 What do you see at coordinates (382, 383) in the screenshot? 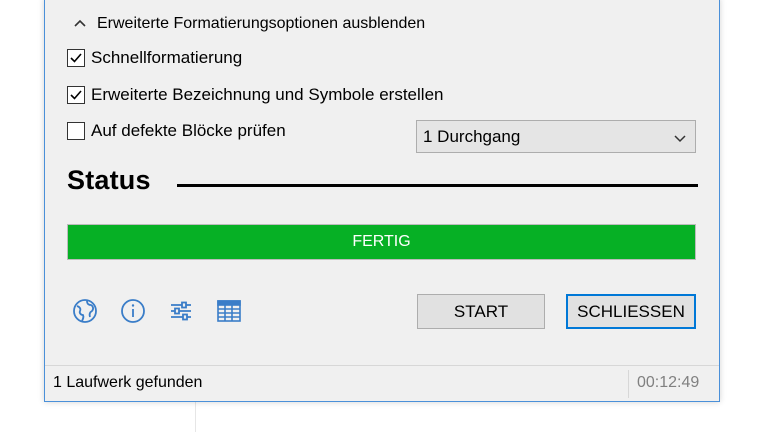
I see `status-bar: 1 Laufwerk gefunden 00:12:49` at bounding box center [382, 383].